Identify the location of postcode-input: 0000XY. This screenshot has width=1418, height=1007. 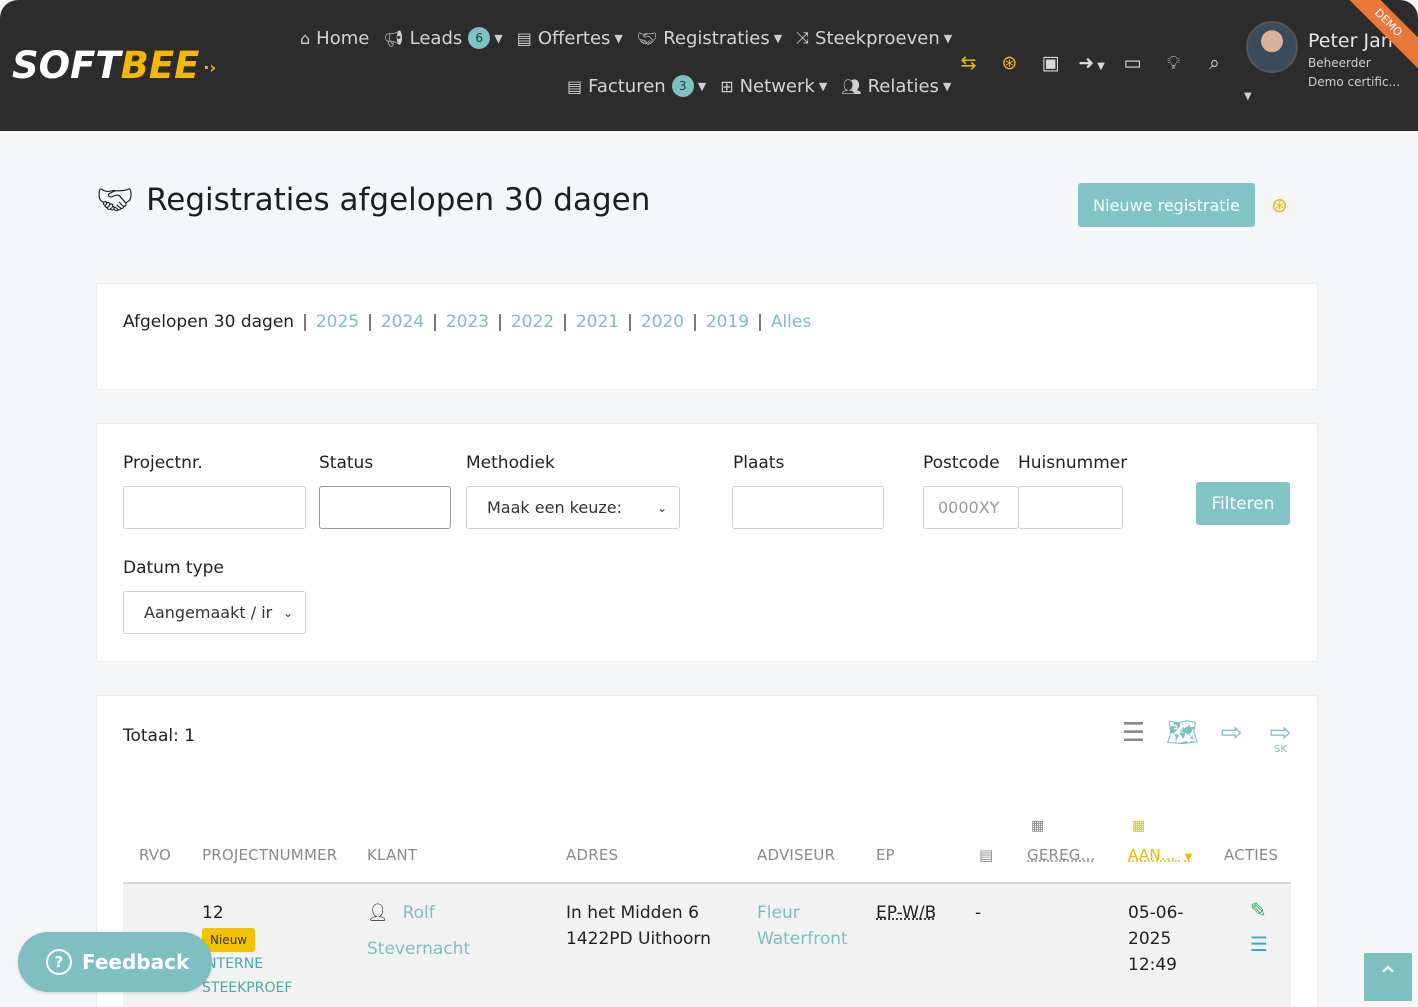
(971, 507).